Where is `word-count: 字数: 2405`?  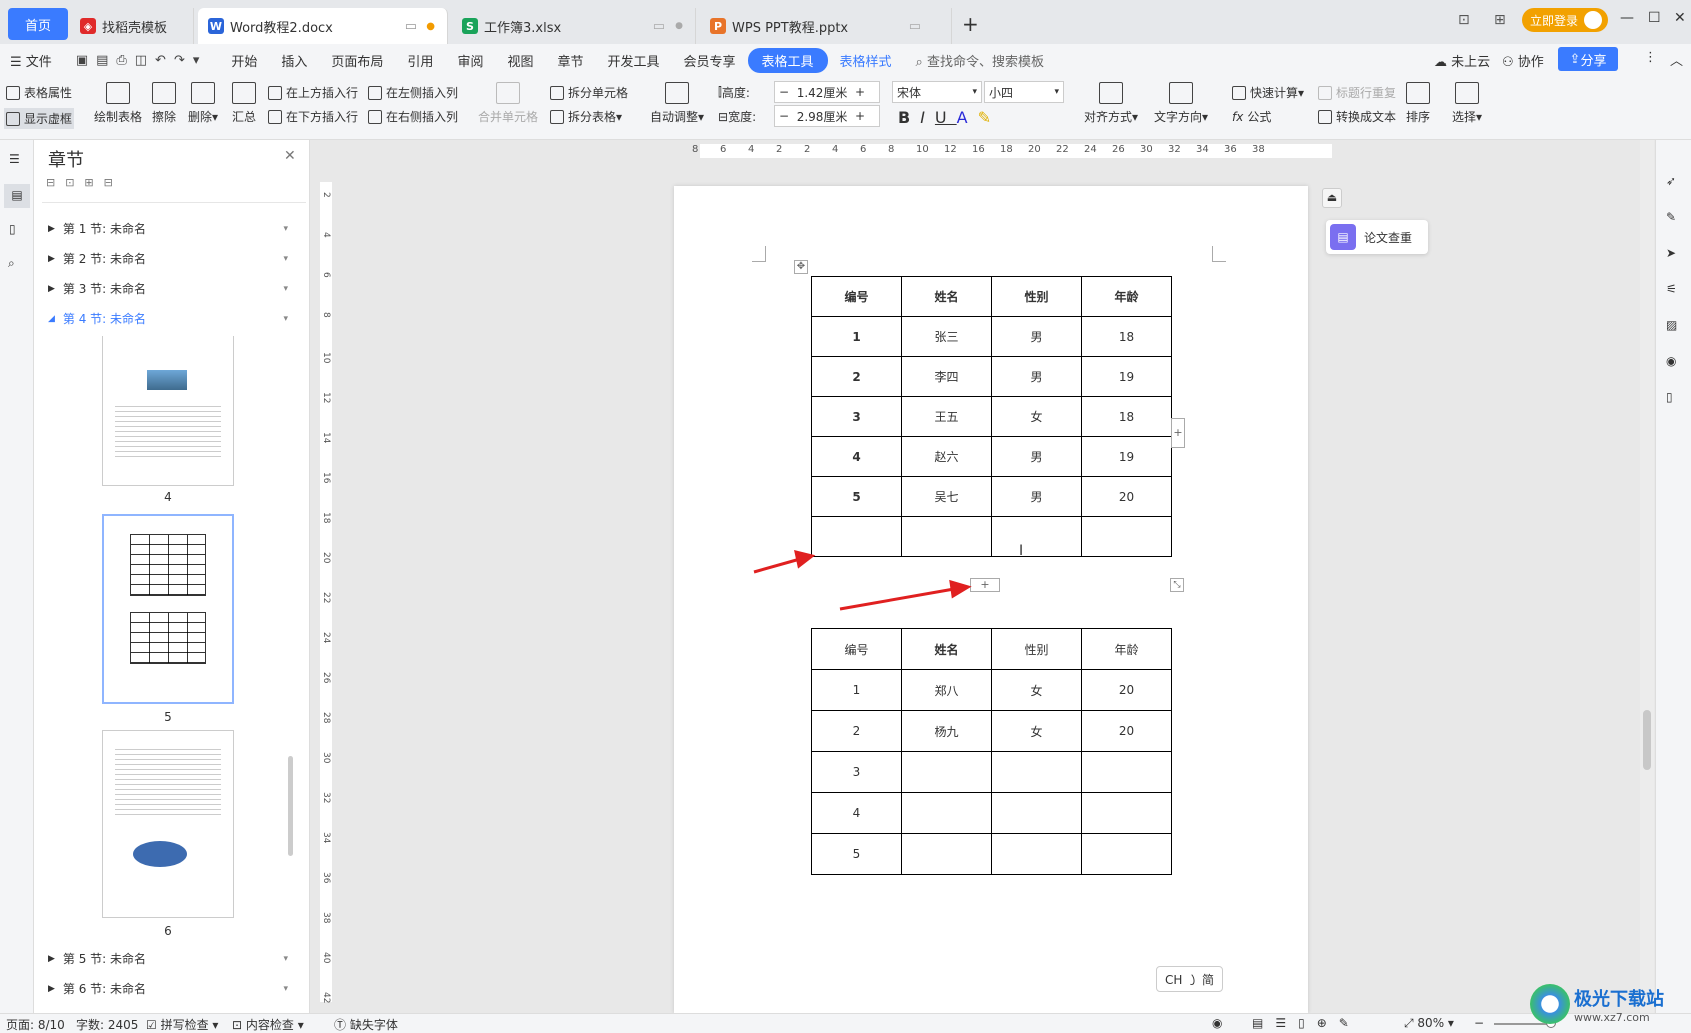 word-count: 字数: 2405 is located at coordinates (107, 1024).